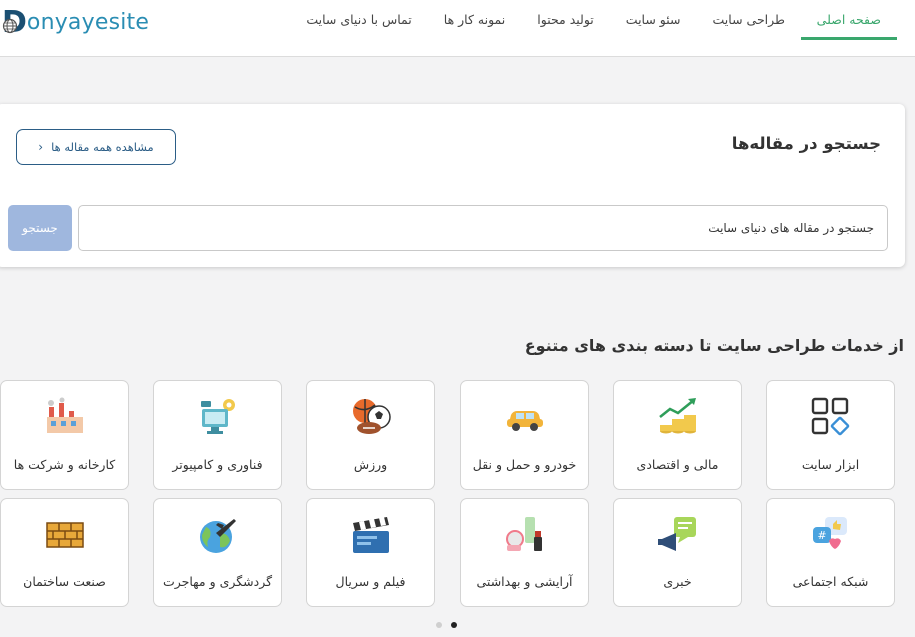 The image size is (915, 637). Describe the element at coordinates (217, 464) in the screenshot. I see `category-label: فناوری و کامپیوتر` at that location.